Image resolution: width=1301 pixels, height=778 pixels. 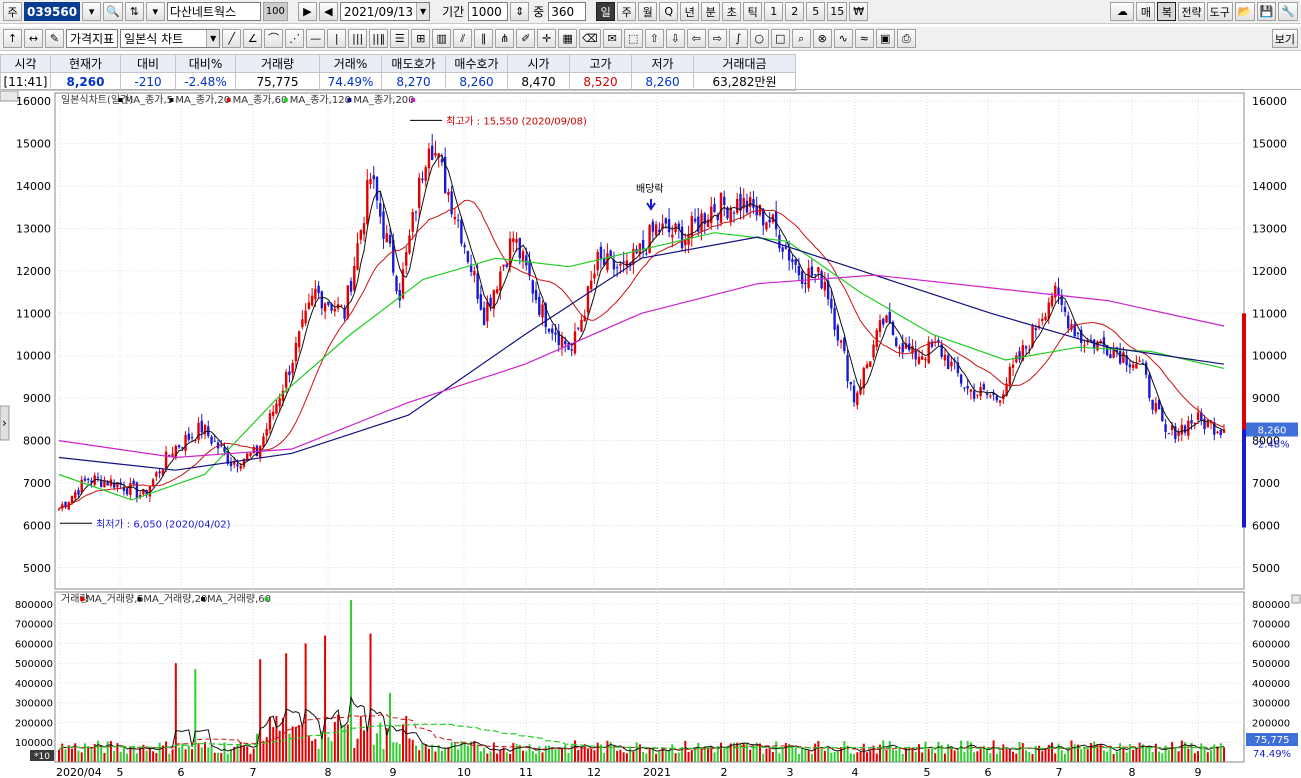 What do you see at coordinates (170, 38) in the screenshot?
I see `chart-type-select: 일본식 차트 ▼` at bounding box center [170, 38].